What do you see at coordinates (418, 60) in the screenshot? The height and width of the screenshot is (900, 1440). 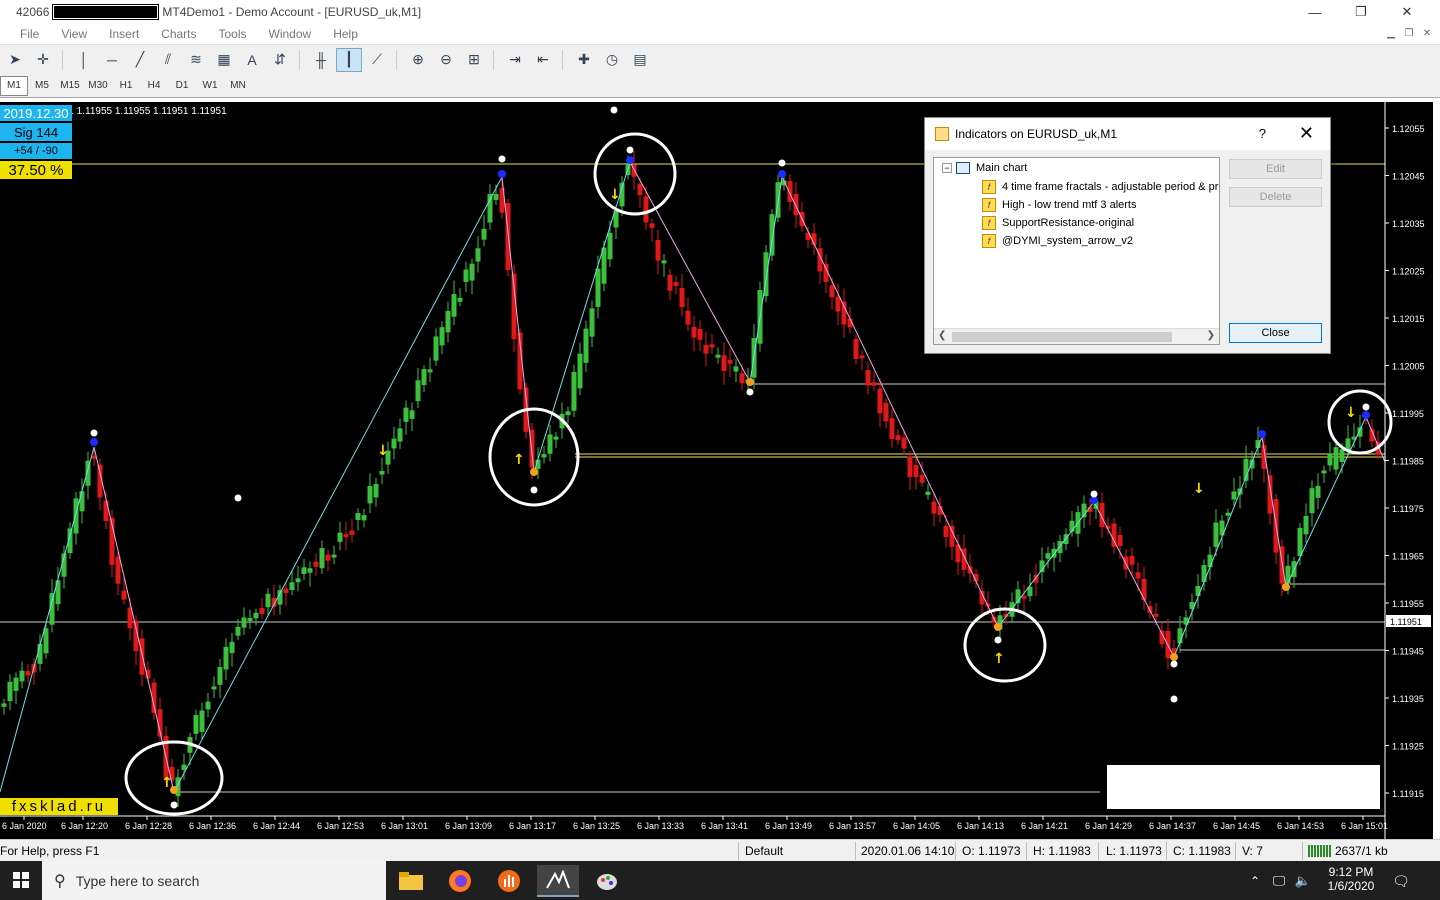 I see `zoom-in-icon: ⊕` at bounding box center [418, 60].